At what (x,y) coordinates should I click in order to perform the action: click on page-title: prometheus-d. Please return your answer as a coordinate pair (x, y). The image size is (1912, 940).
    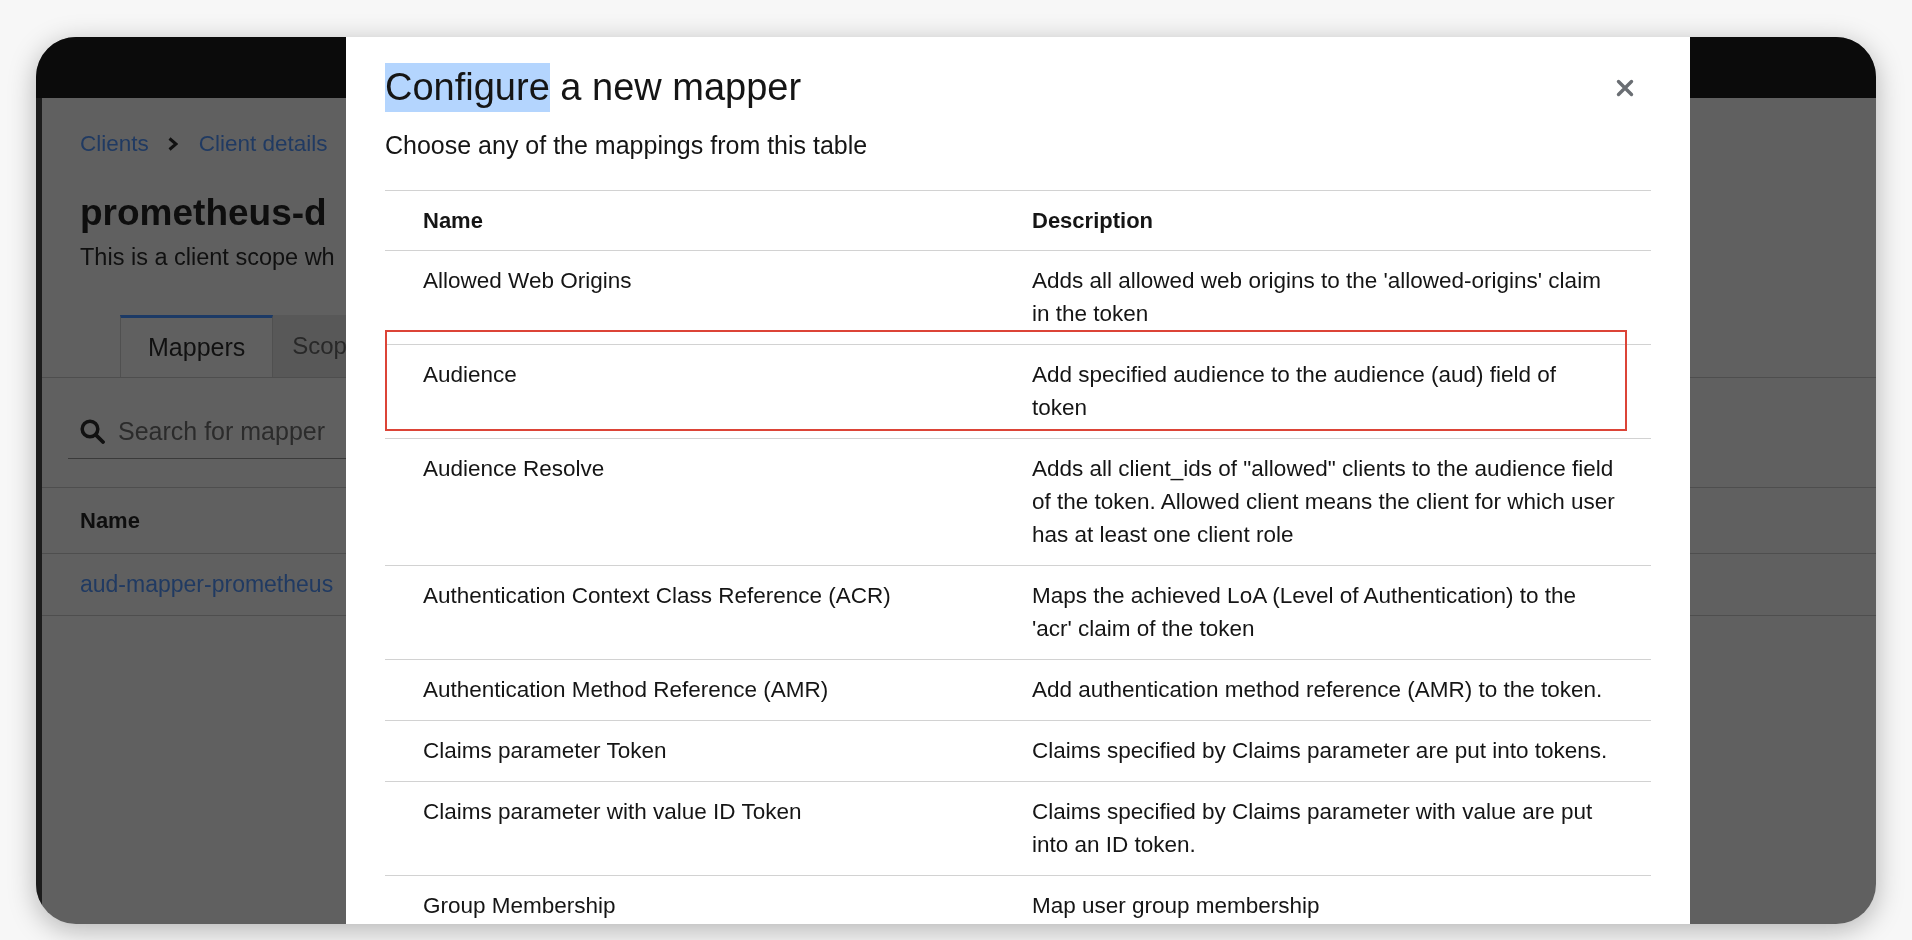
    Looking at the image, I should click on (203, 213).